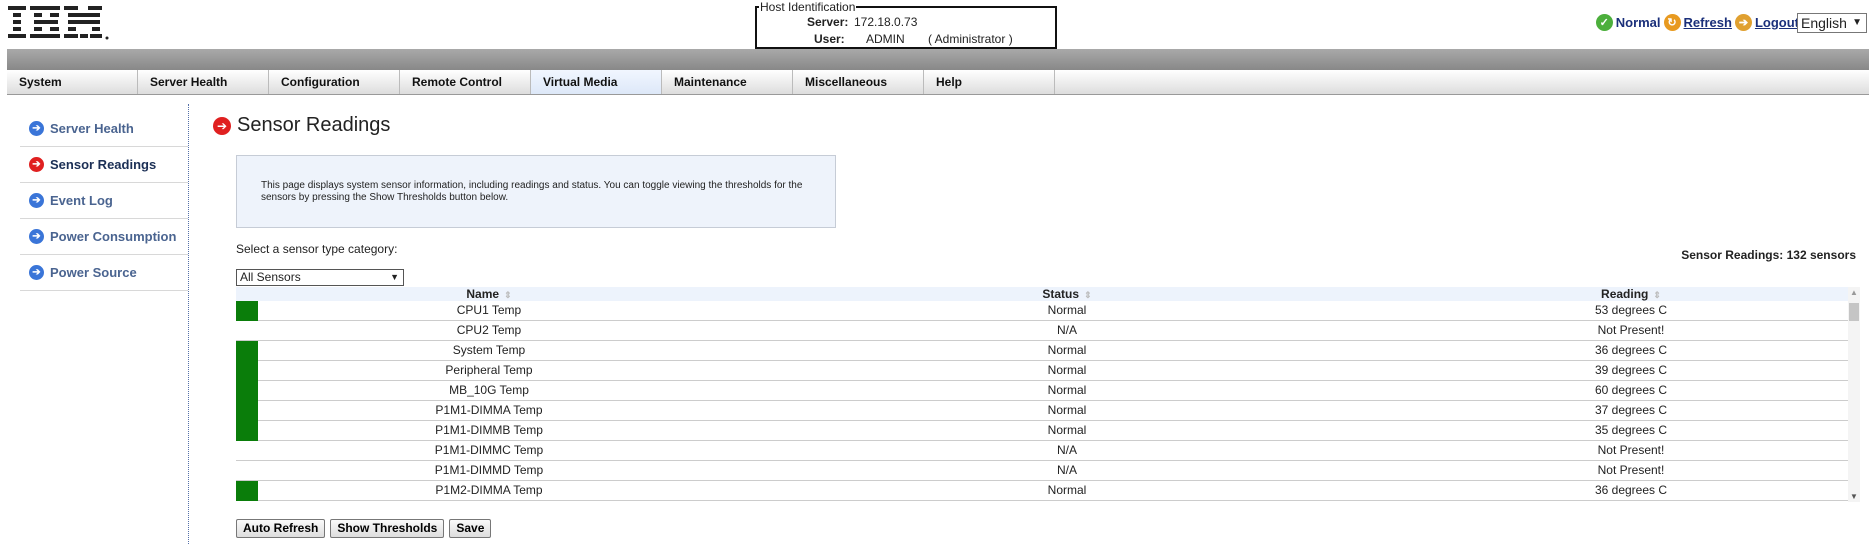  I want to click on sensor-count: Sensor Readings: 132 sensors, so click(1768, 255).